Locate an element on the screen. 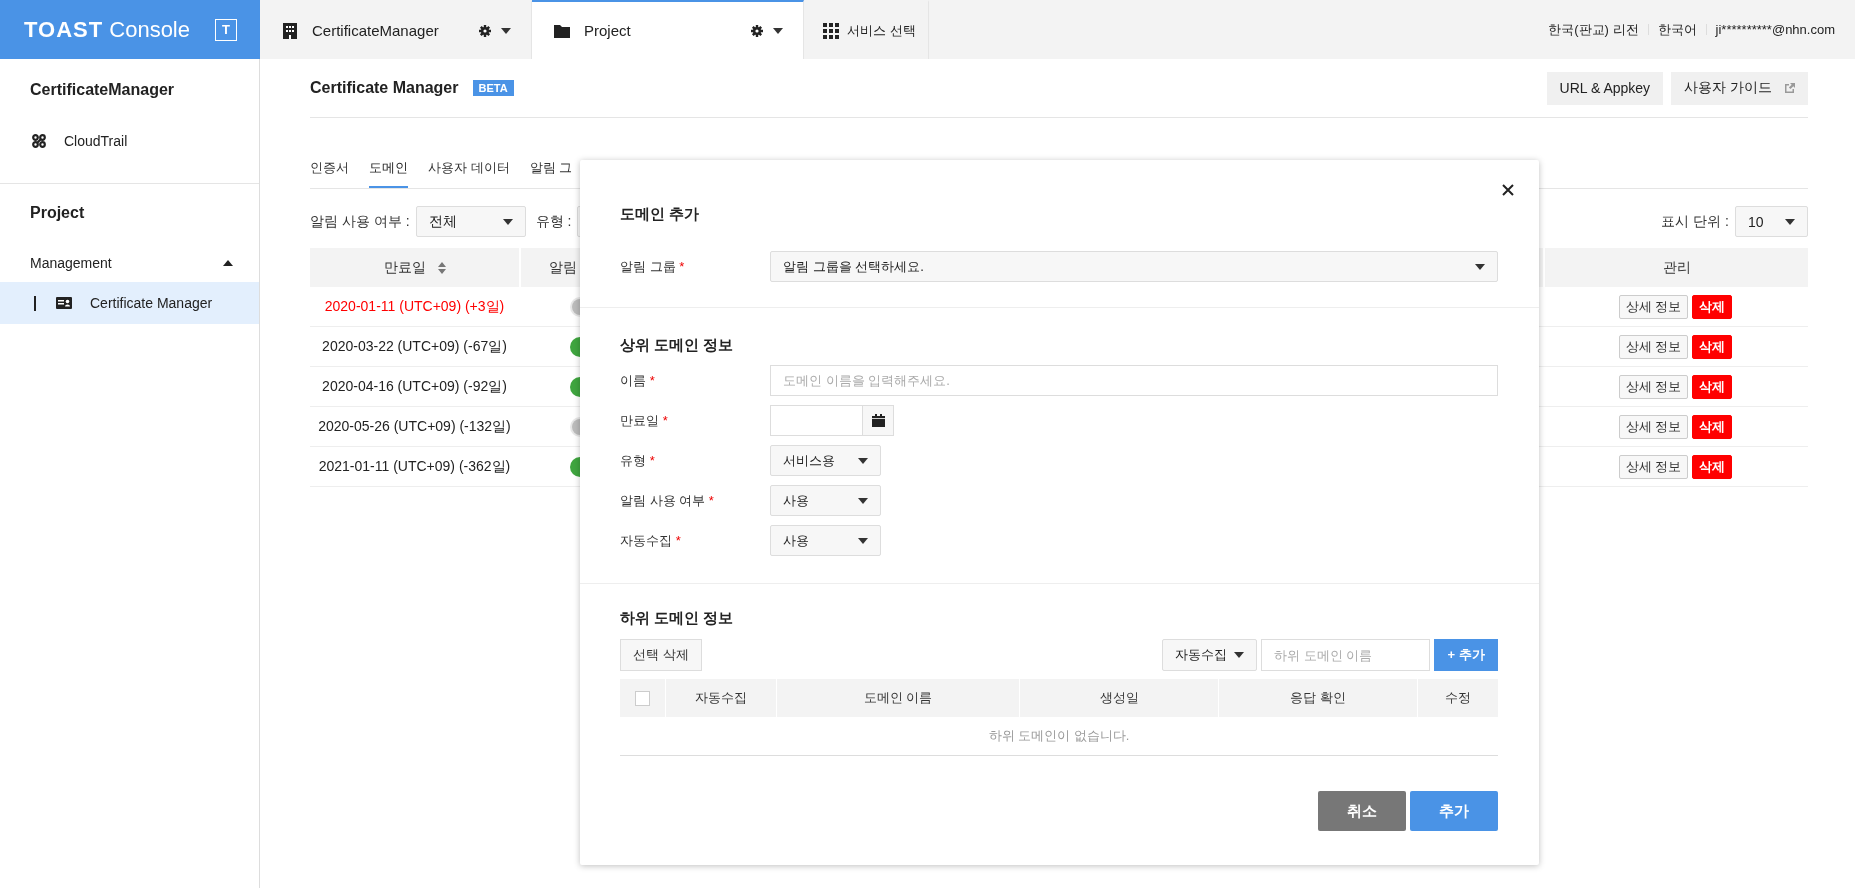 The width and height of the screenshot is (1855, 888). field-label: 이름 * is located at coordinates (638, 380).